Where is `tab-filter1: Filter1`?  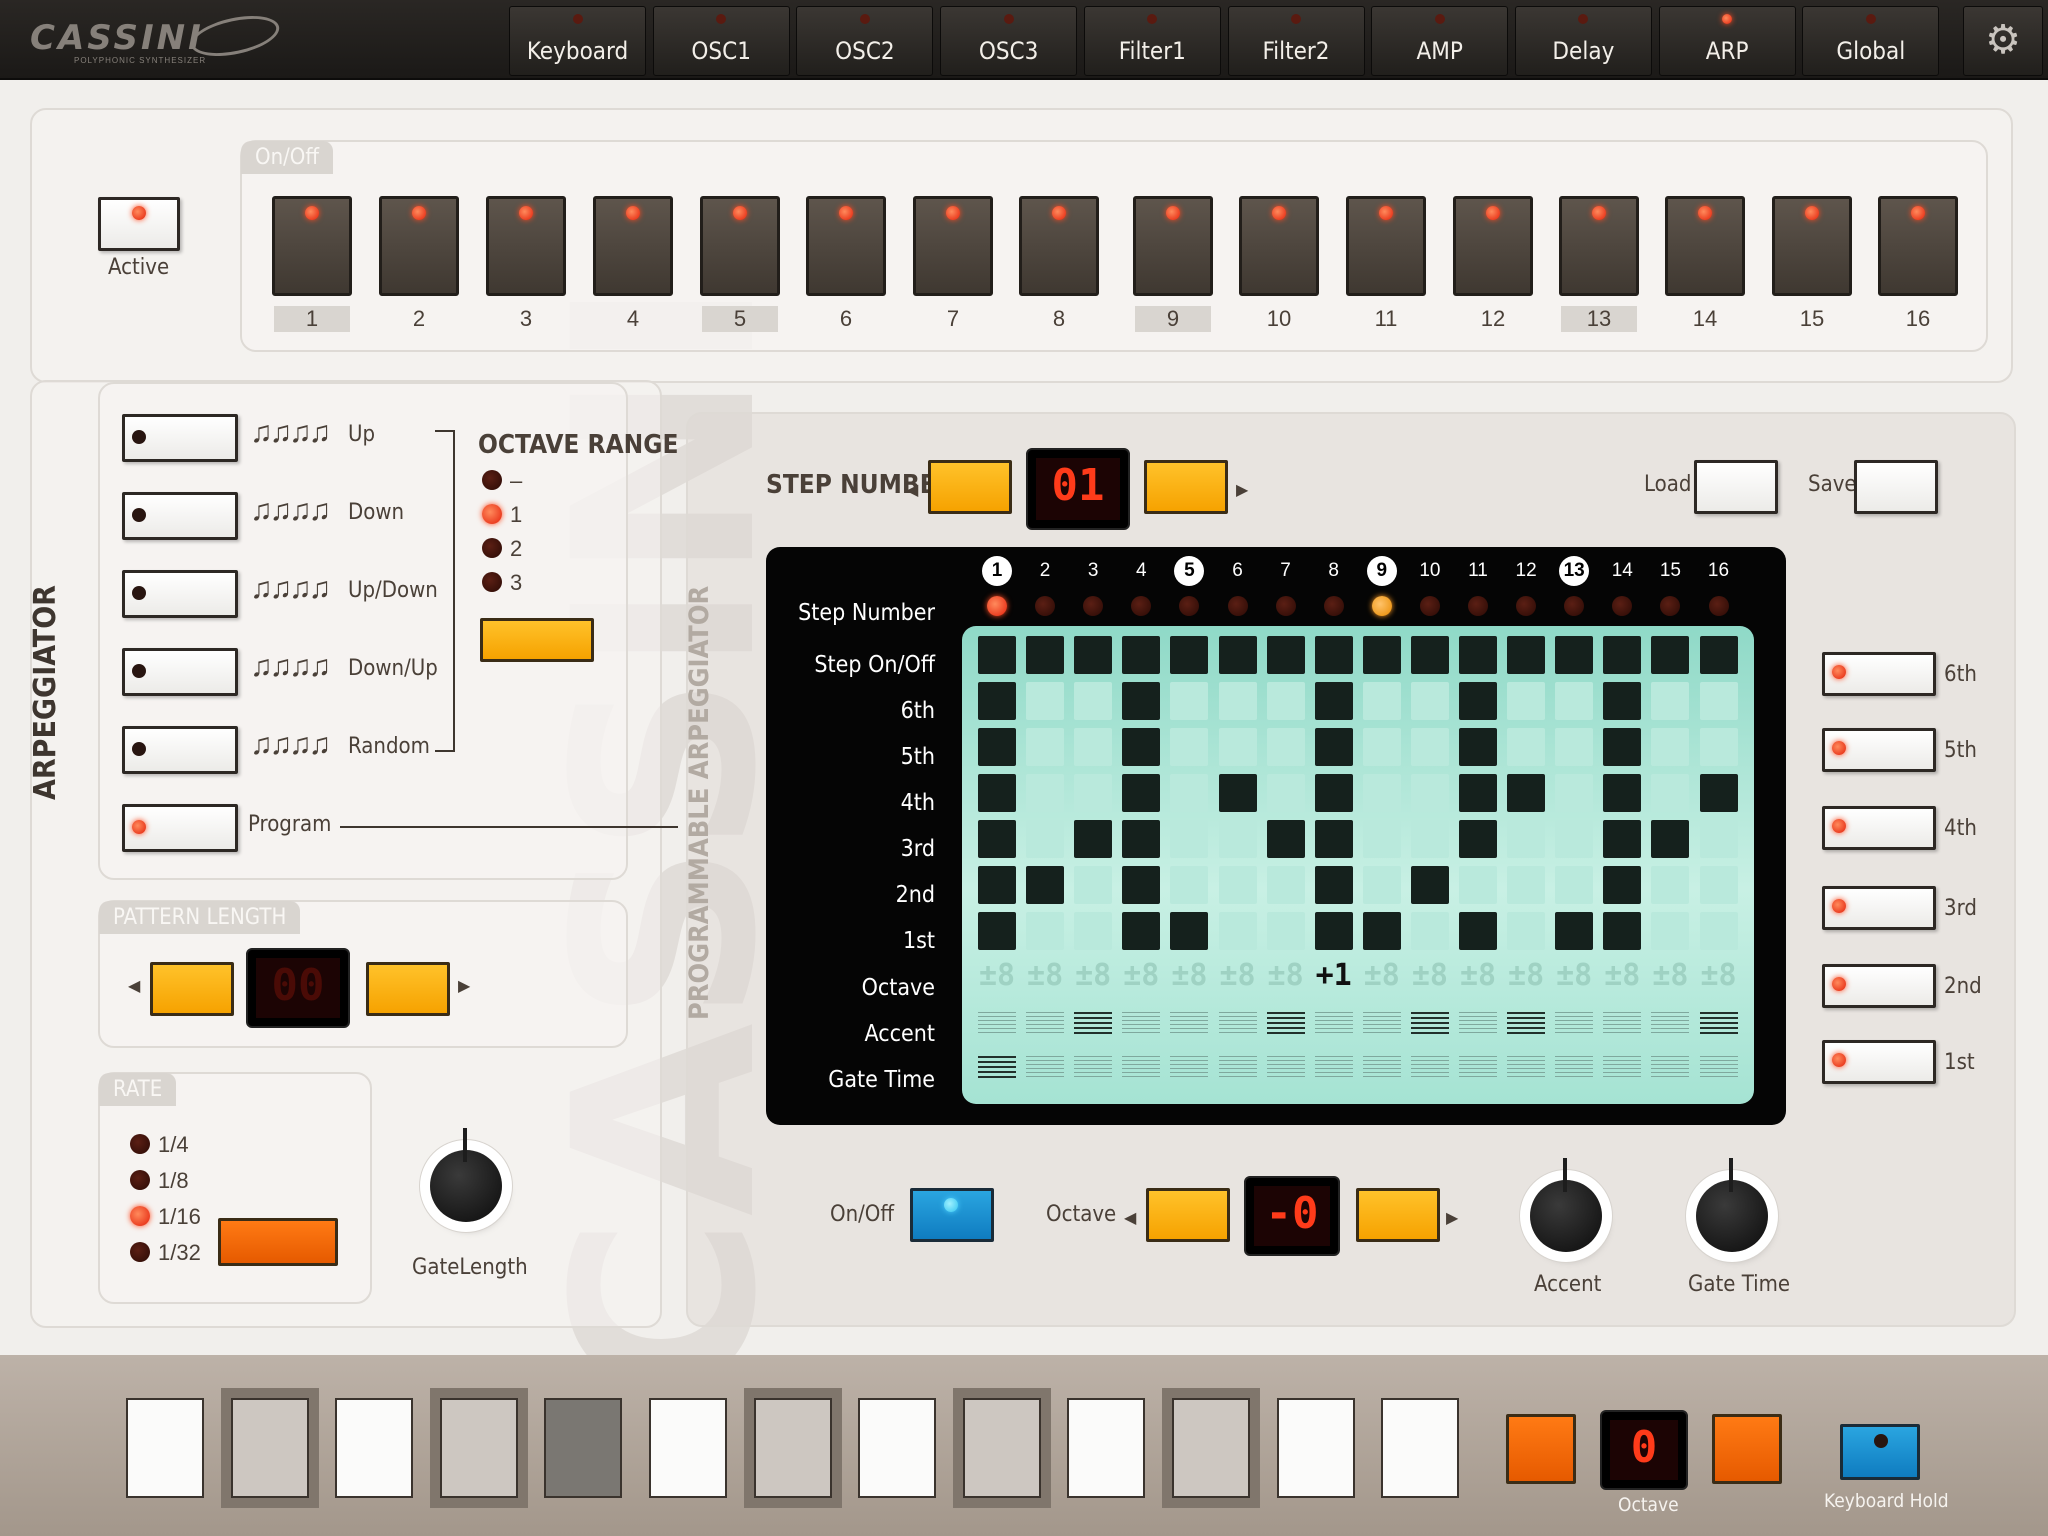 tab-filter1: Filter1 is located at coordinates (1152, 41).